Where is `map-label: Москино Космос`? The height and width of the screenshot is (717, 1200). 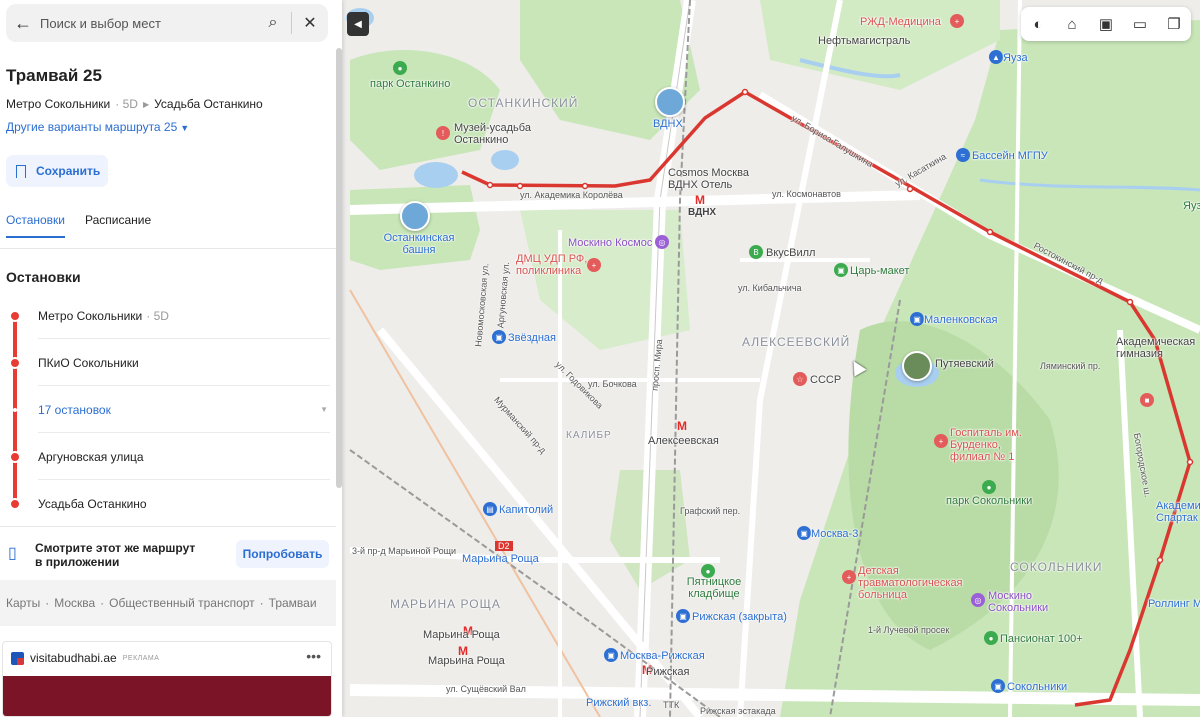
map-label: Москино Космос is located at coordinates (610, 243).